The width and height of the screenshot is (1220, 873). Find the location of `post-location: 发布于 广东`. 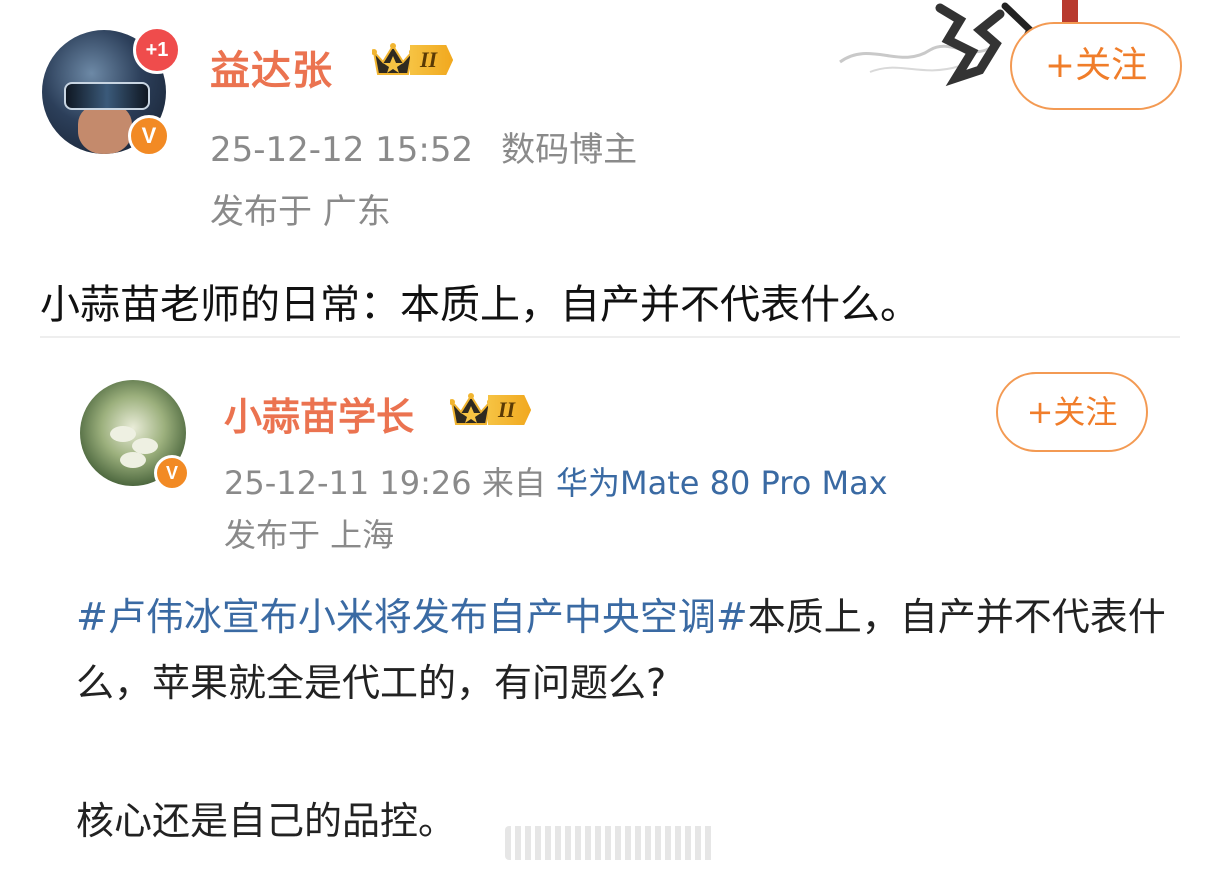

post-location: 发布于 广东 is located at coordinates (300, 212).